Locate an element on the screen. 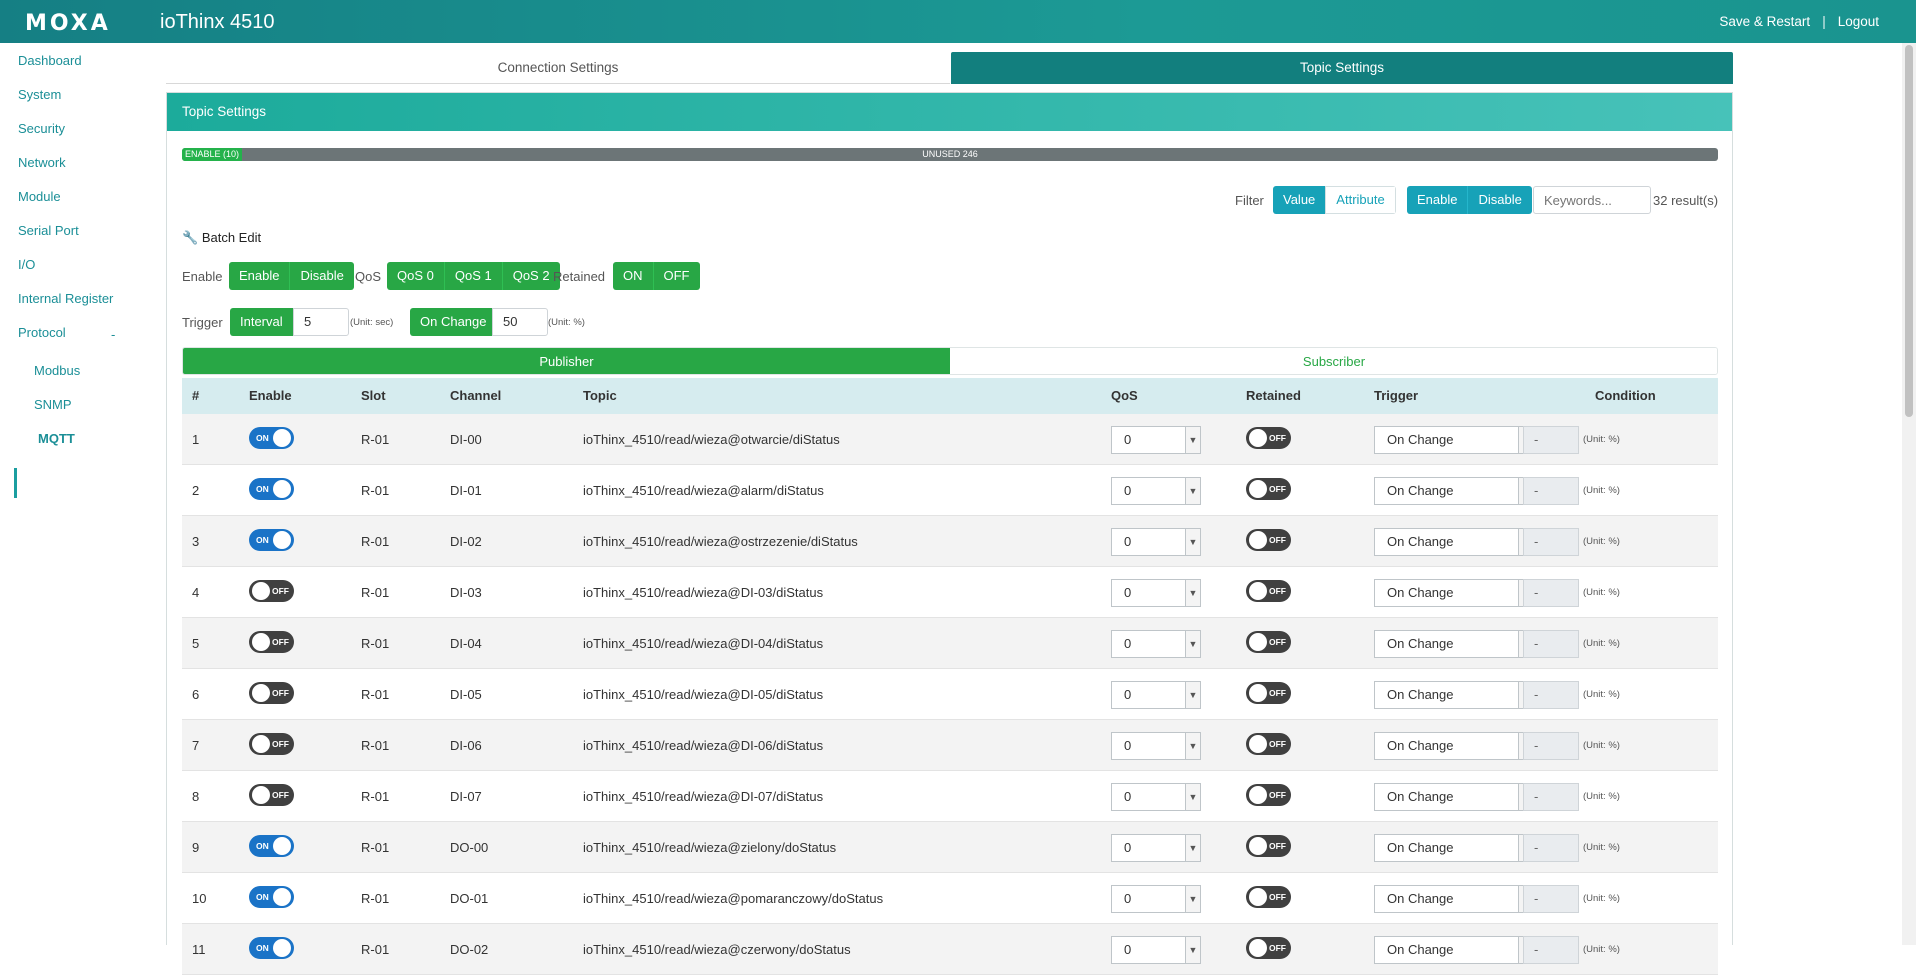  onchange-input: 50 is located at coordinates (520, 322).